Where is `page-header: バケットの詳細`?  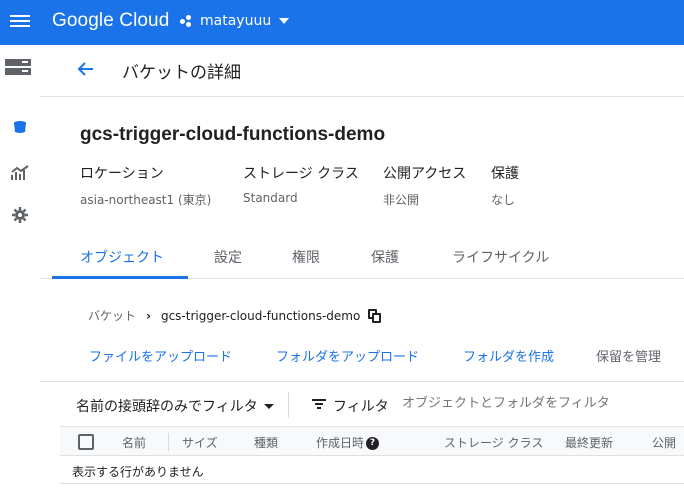 page-header: バケットの詳細 is located at coordinates (362, 71).